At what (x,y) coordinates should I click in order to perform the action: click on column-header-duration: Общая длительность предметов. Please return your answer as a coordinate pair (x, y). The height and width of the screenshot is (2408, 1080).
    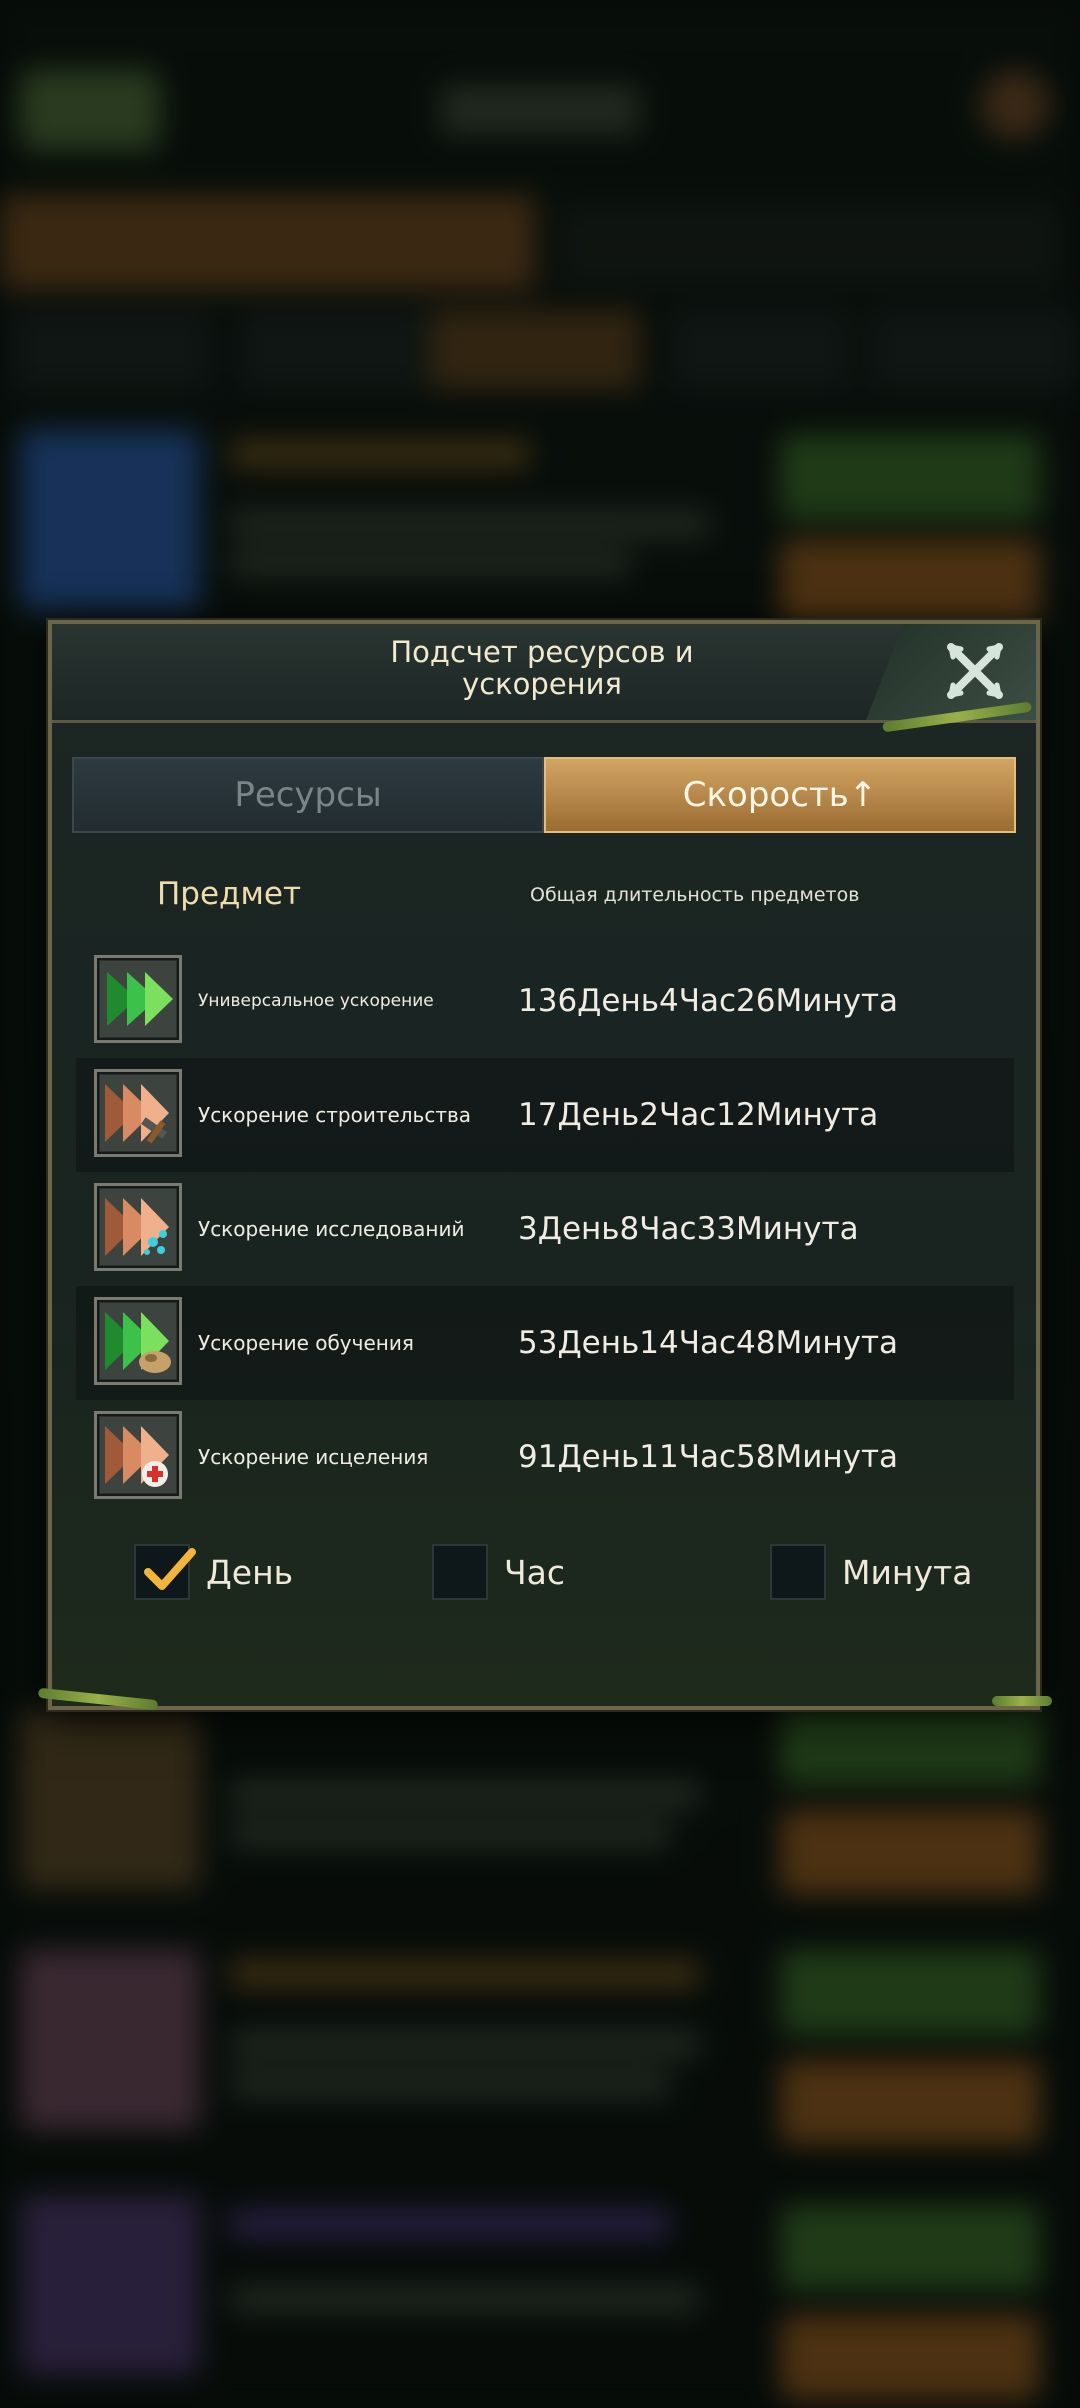
    Looking at the image, I should click on (695, 895).